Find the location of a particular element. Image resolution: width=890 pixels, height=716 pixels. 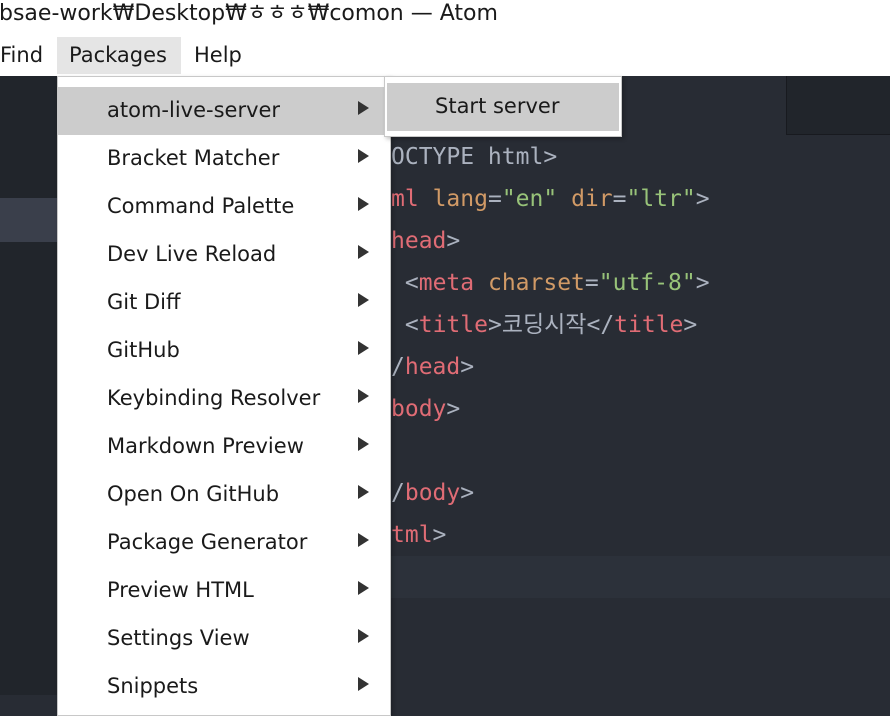

menu-item-label: Command Palette is located at coordinates (201, 206).